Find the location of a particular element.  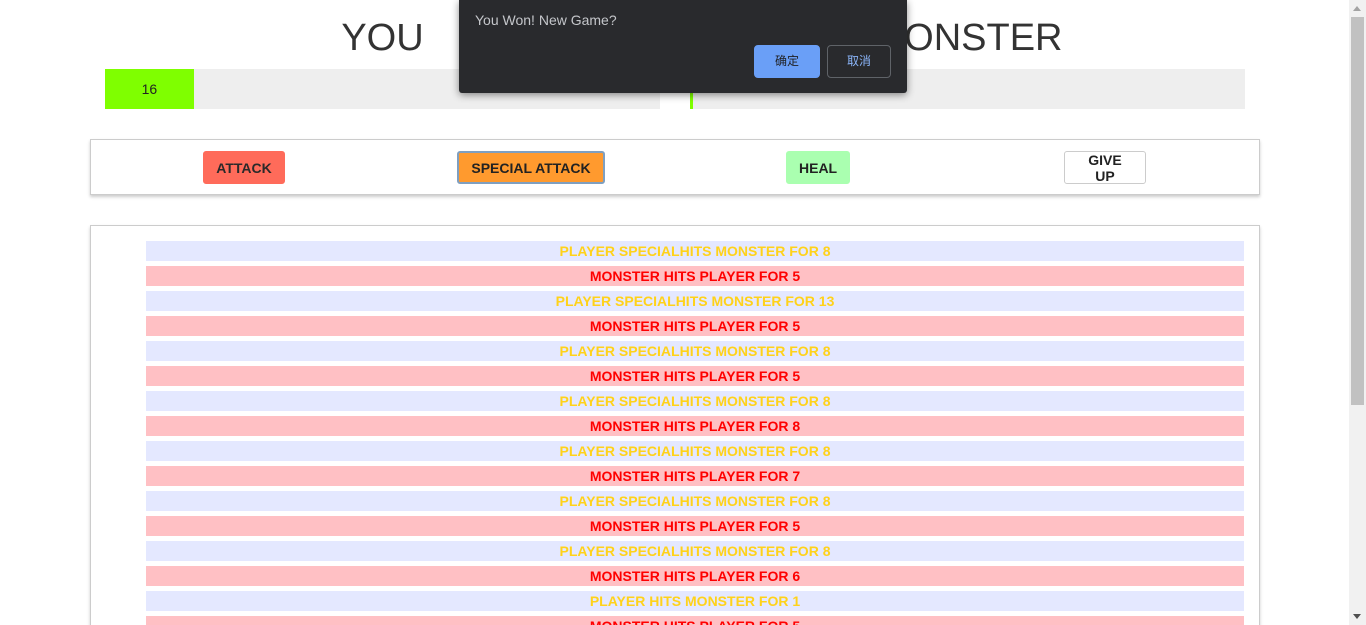

log-item-player: PLAYER HITS MONSTER FOR 1 is located at coordinates (695, 601).